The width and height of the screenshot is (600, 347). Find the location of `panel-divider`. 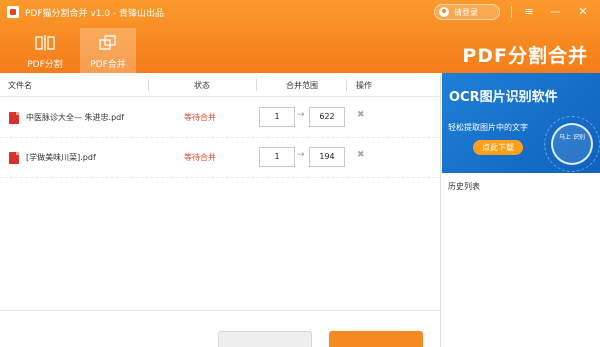

panel-divider is located at coordinates (440, 210).